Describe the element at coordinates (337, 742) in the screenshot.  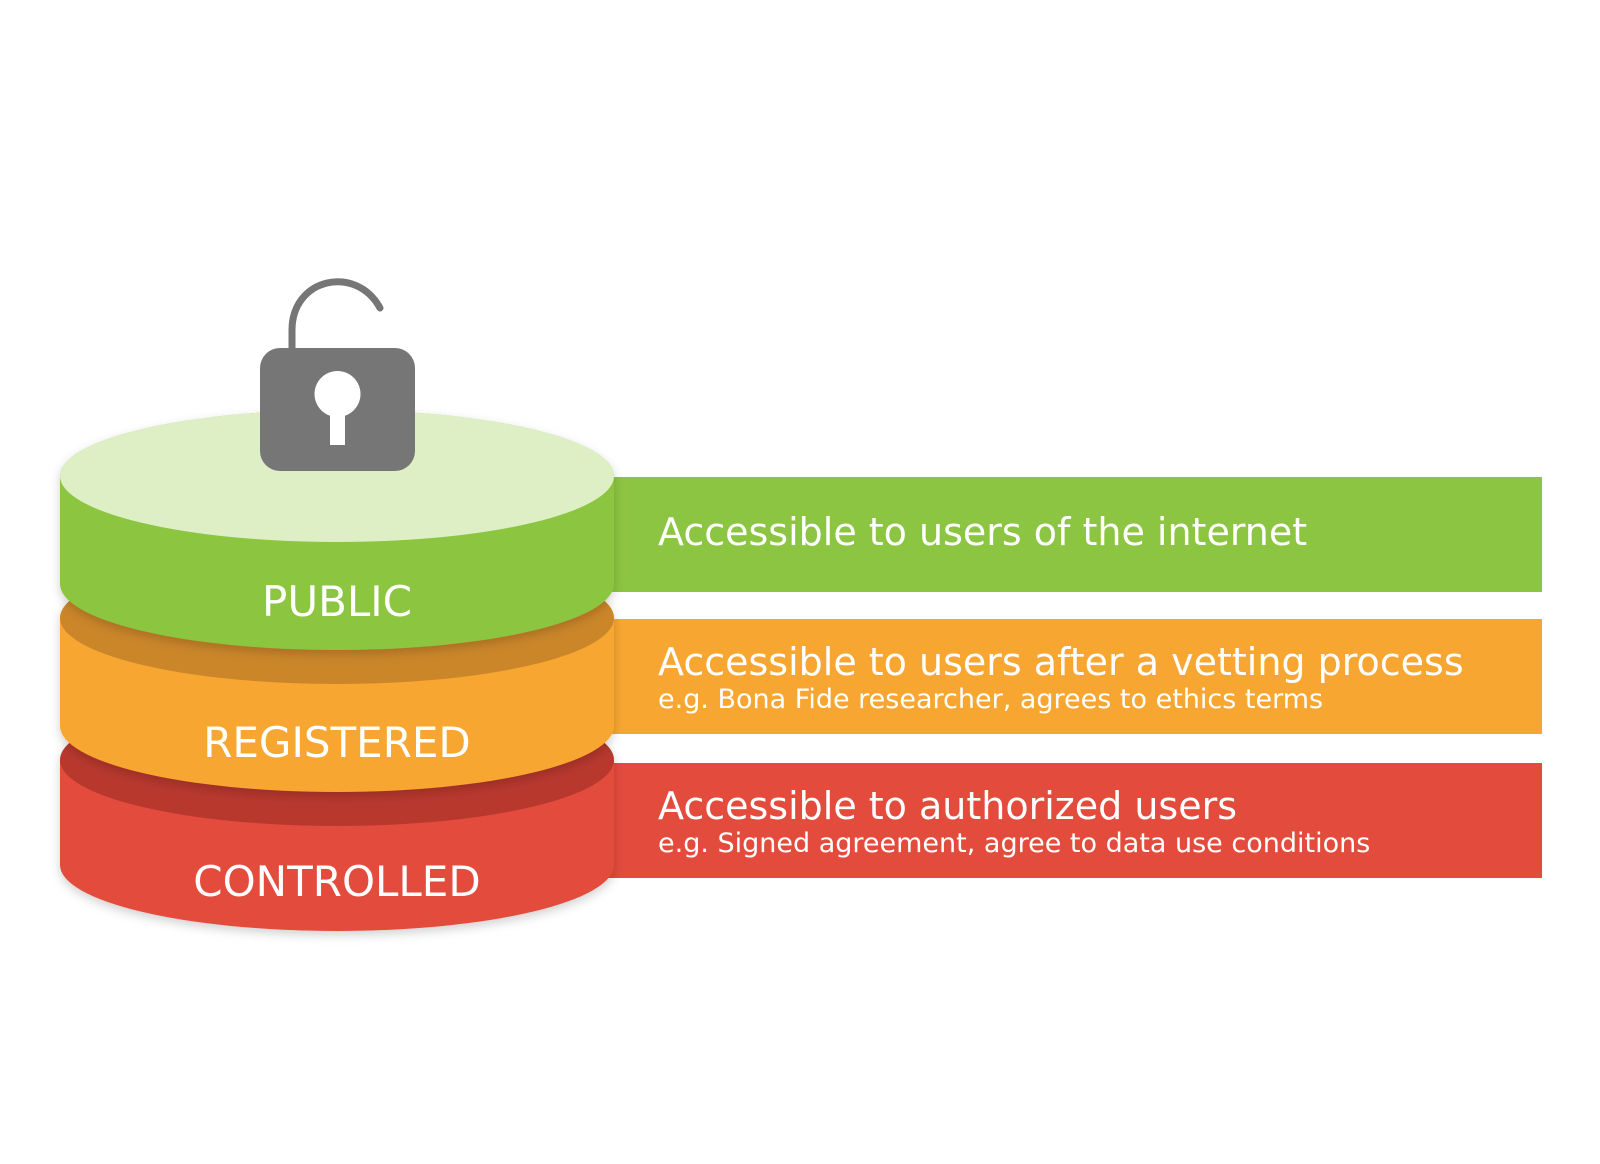
I see `registered-label: REGISTERED` at that location.